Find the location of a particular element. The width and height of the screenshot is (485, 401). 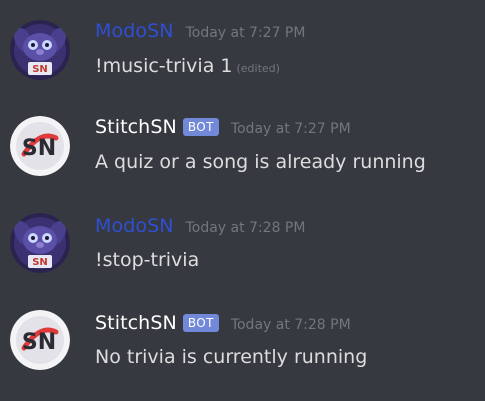

message-text: !music-trivia 1 is located at coordinates (164, 66).